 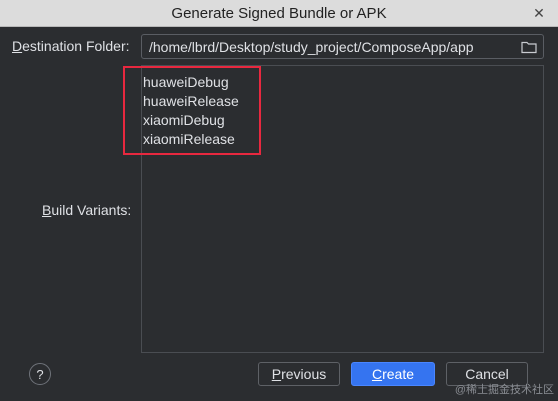 I want to click on build-variants-label-mnemonic: B, so click(x=47, y=210).